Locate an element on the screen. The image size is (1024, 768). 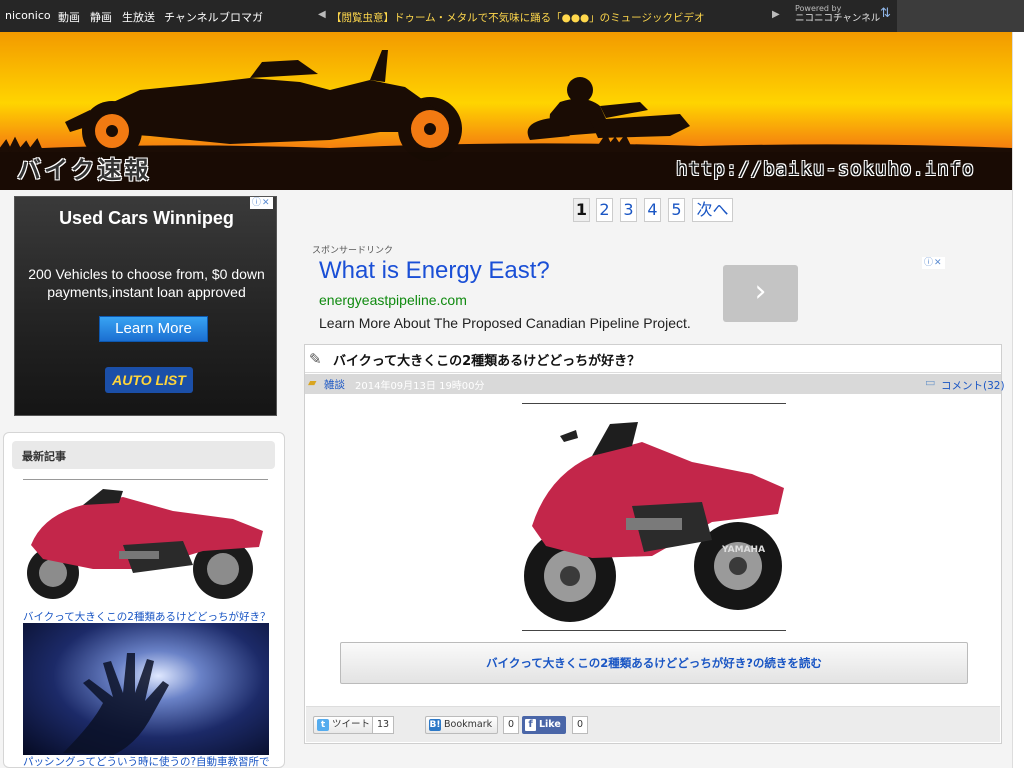
autolist-logo: AUTO LIST is located at coordinates (149, 380).